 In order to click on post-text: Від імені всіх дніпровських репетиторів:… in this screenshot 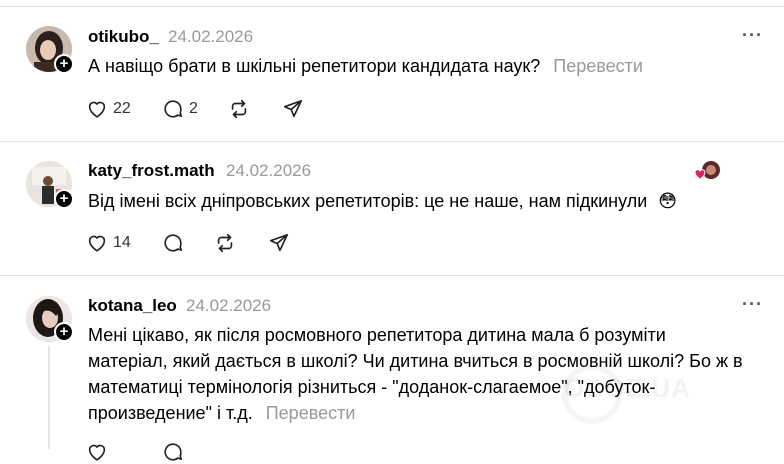, I will do `click(428, 201)`.